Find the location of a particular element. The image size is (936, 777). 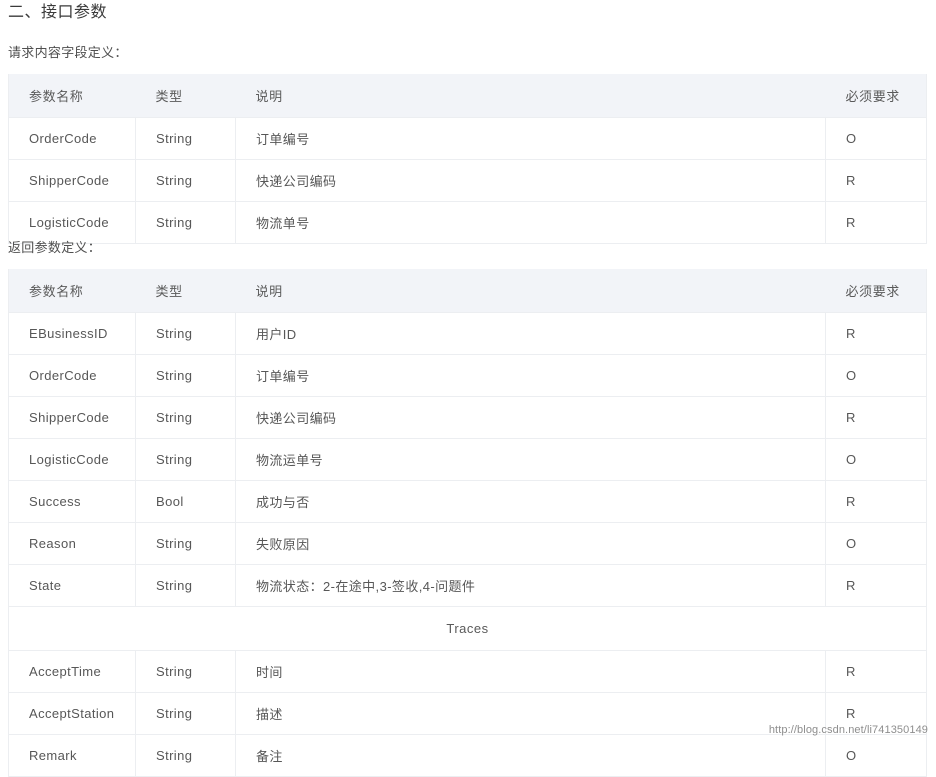

cell-param-desc: 成功与否 is located at coordinates (530, 501).